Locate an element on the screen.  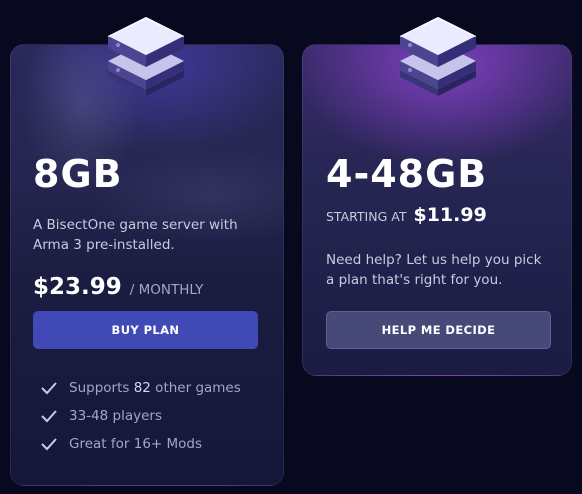
price-amount: $23.99 is located at coordinates (77, 287).